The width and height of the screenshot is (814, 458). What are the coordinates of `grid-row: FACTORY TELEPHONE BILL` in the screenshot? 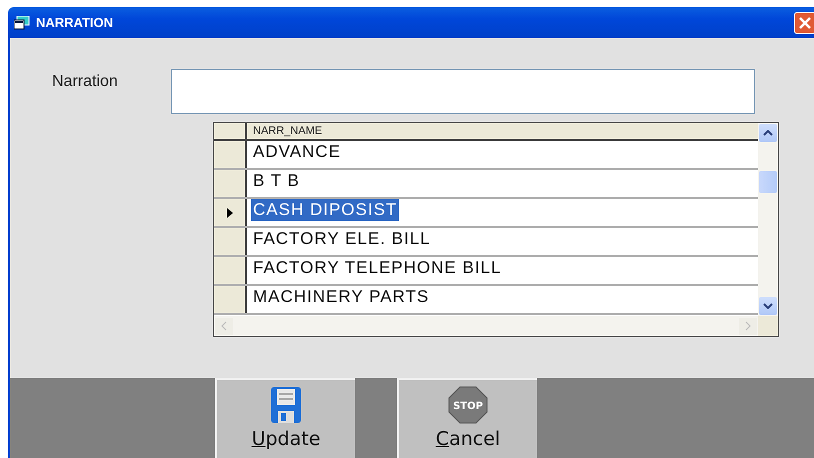 It's located at (486, 271).